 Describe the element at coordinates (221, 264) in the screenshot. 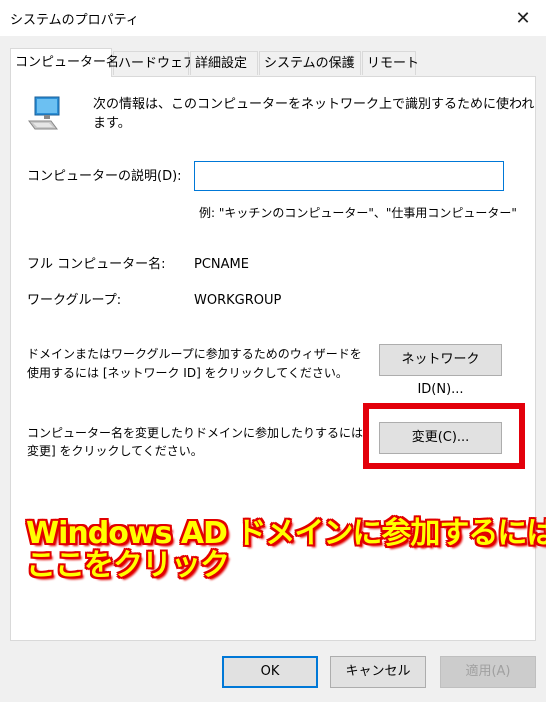

I see `full-name-value: PCNAME` at that location.